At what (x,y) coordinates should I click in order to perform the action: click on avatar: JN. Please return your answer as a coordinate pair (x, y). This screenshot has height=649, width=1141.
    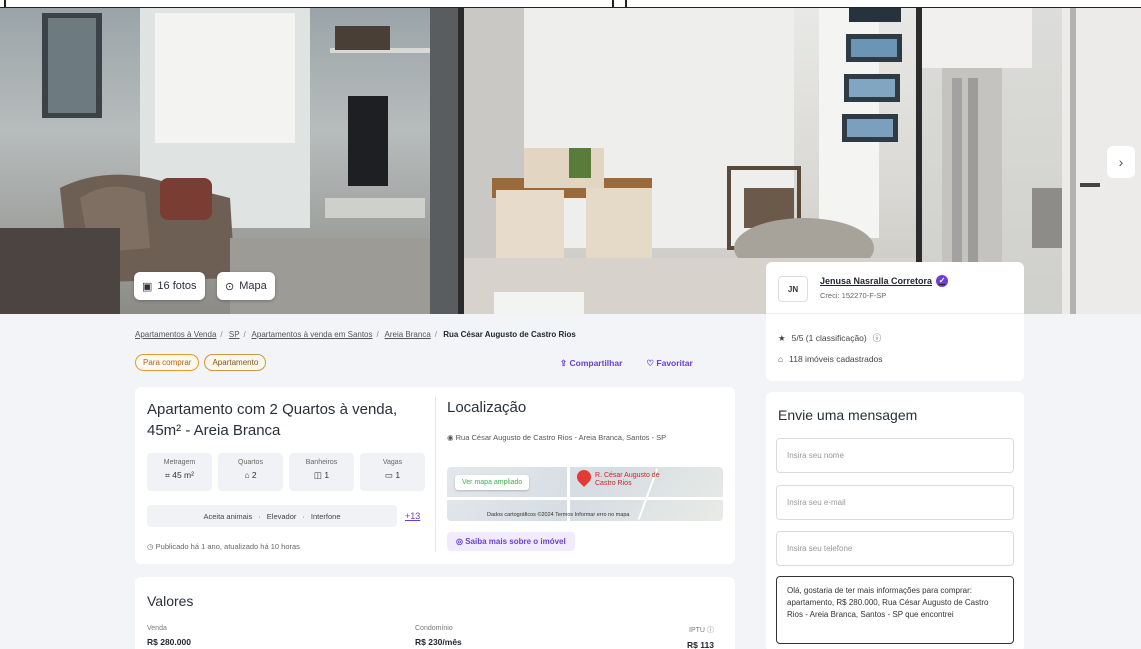
    Looking at the image, I should click on (793, 289).